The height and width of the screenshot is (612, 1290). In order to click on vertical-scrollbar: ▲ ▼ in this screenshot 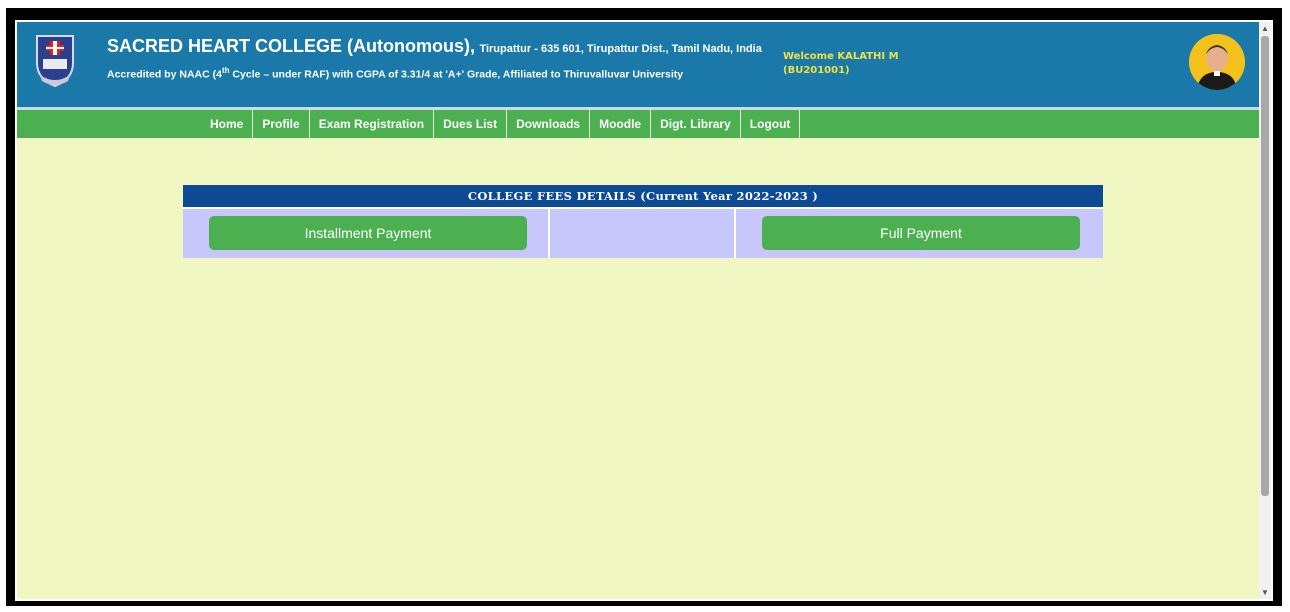, I will do `click(1265, 310)`.